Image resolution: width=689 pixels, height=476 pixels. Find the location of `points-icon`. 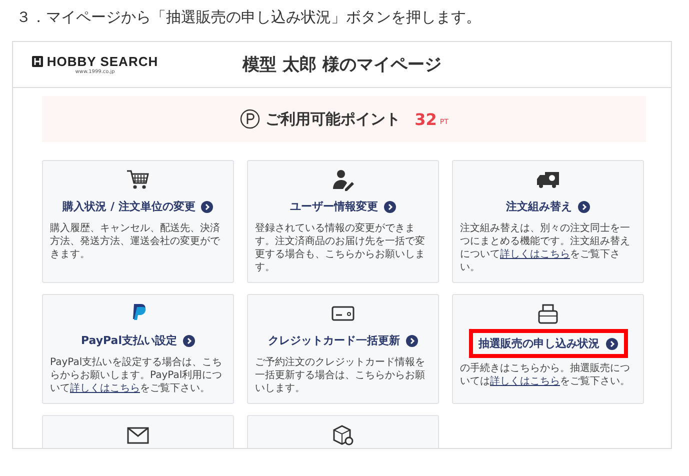

points-icon is located at coordinates (250, 119).